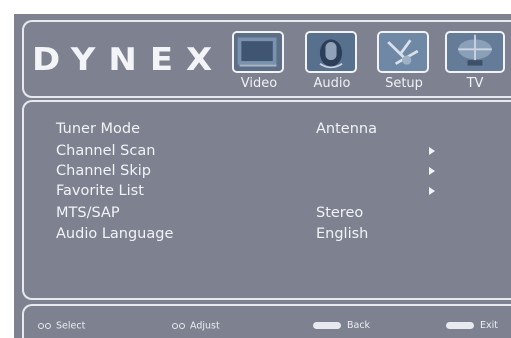 Image resolution: width=511 pixels, height=338 pixels. What do you see at coordinates (359, 325) in the screenshot?
I see `hint-back-label: Back` at bounding box center [359, 325].